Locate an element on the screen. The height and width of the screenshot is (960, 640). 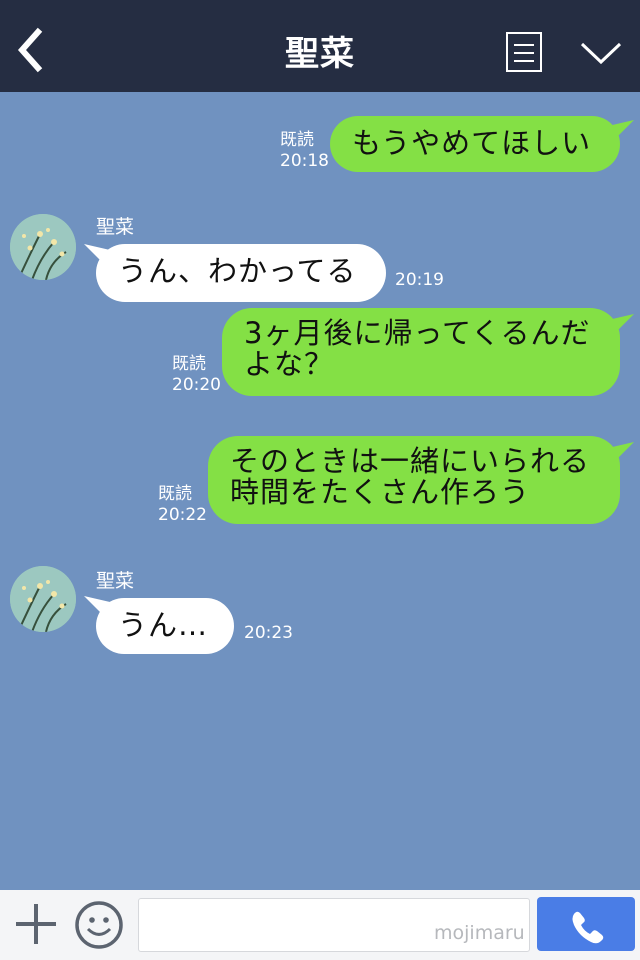
emoji-button is located at coordinates (99, 925).